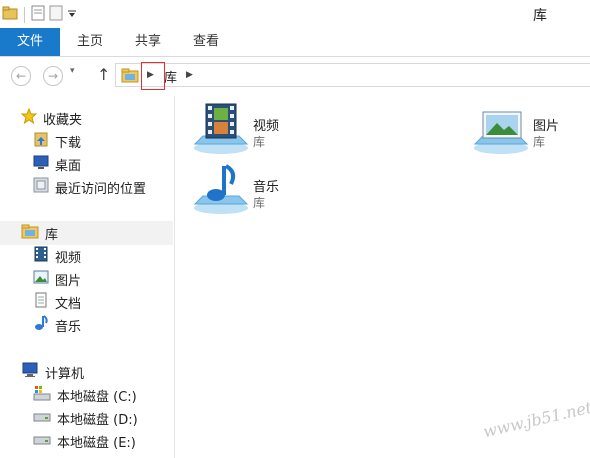  I want to click on sidebar-item-recent-places: 最近访问的位置, so click(89, 187).